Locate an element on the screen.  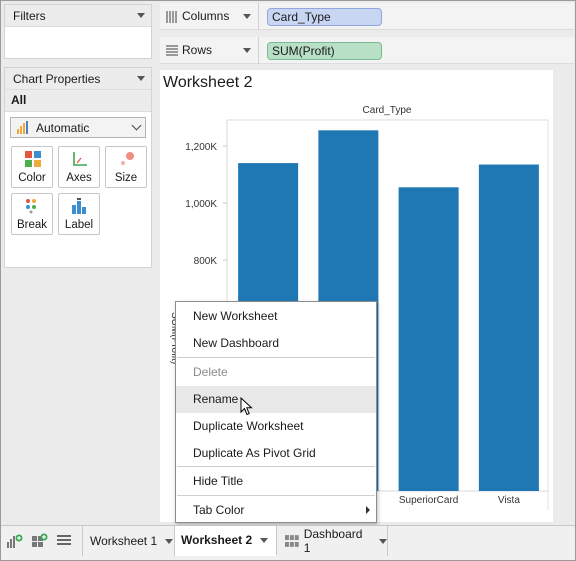
color-button: Color is located at coordinates (32, 167).